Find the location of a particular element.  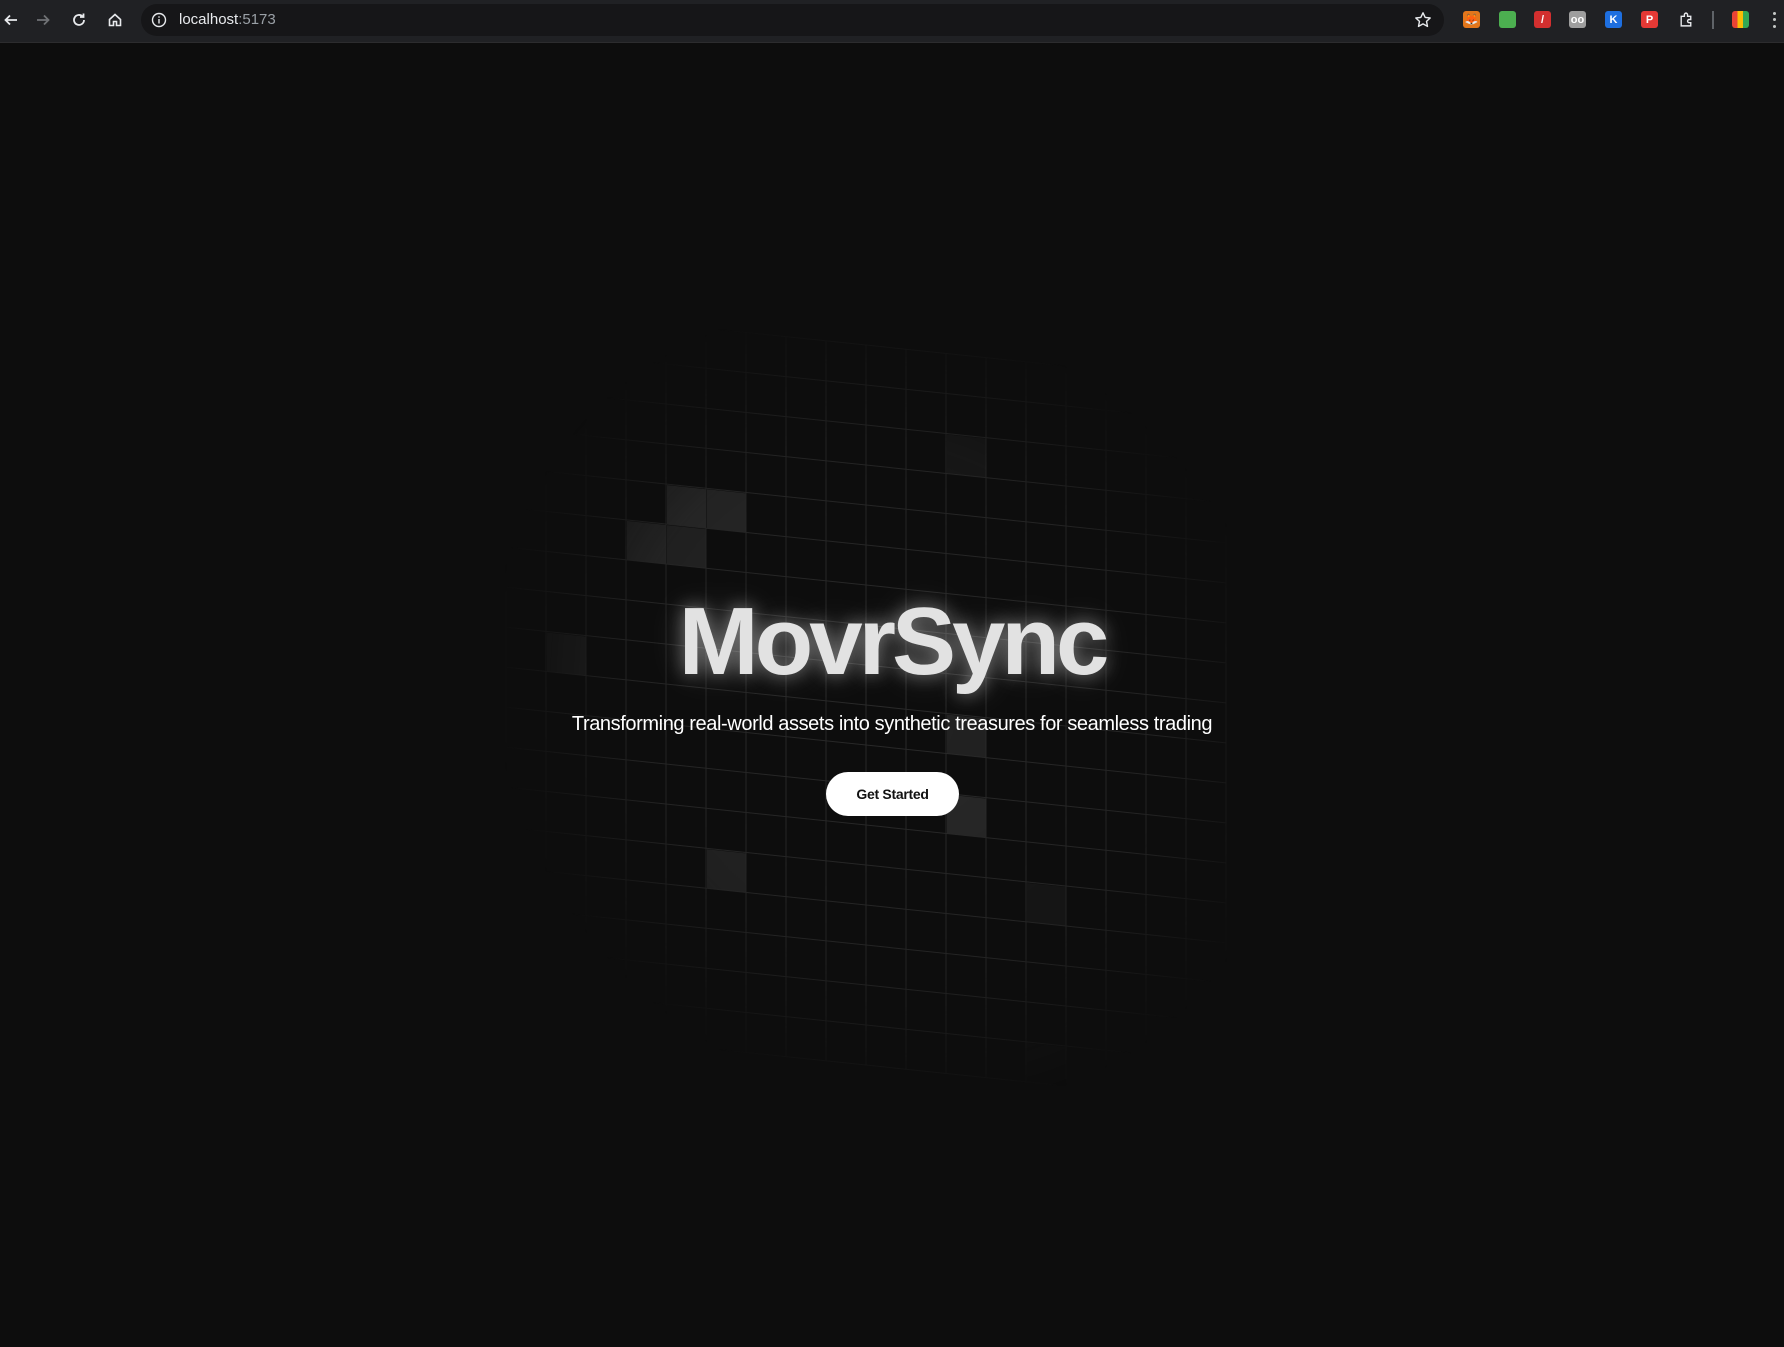

url-text: localhost:5173 is located at coordinates (227, 19).